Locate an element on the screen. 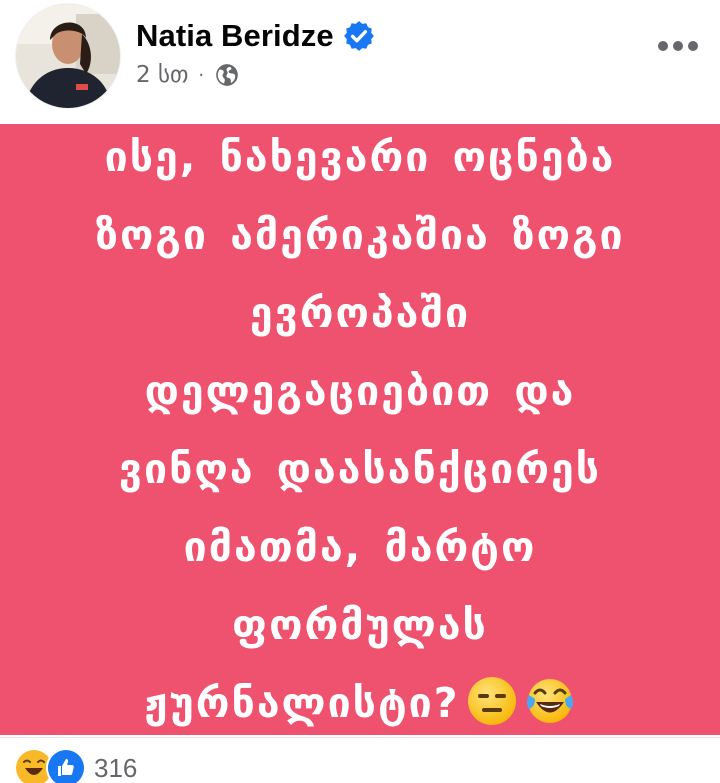 Image resolution: width=720 pixels, height=783 pixels. post-text-line: დელეგაციებით და is located at coordinates (360, 390).